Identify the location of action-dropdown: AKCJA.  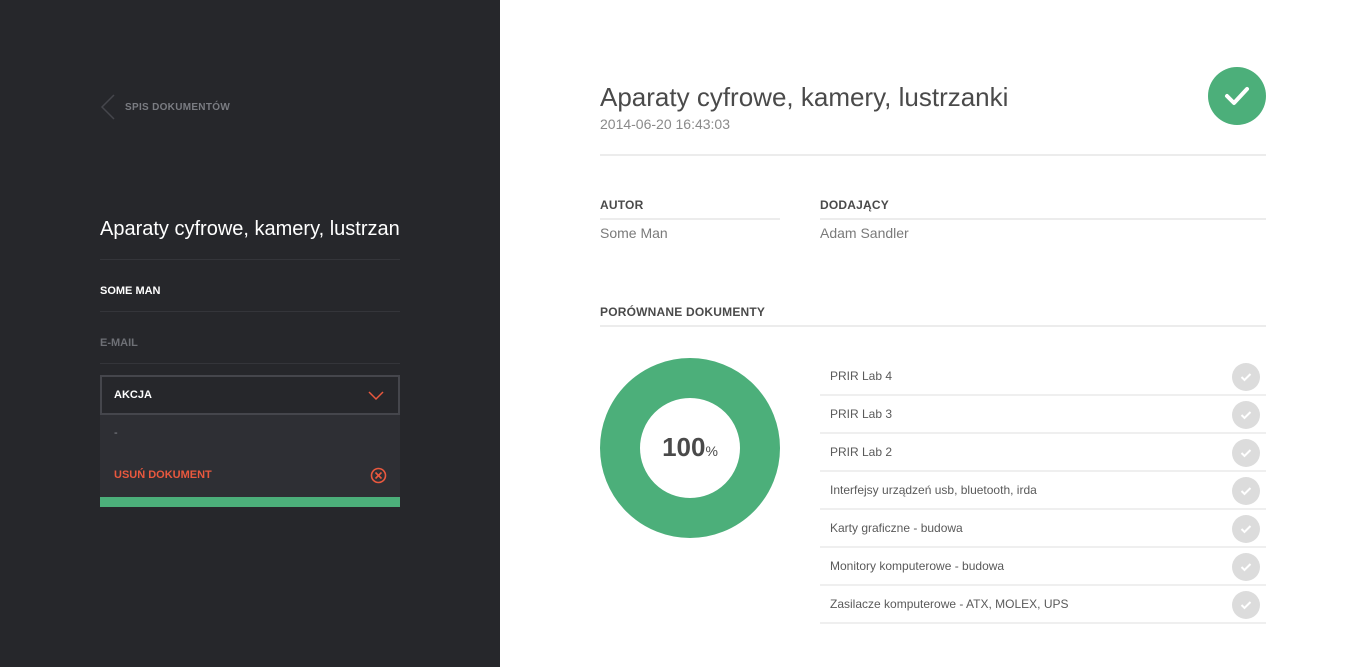
(250, 395).